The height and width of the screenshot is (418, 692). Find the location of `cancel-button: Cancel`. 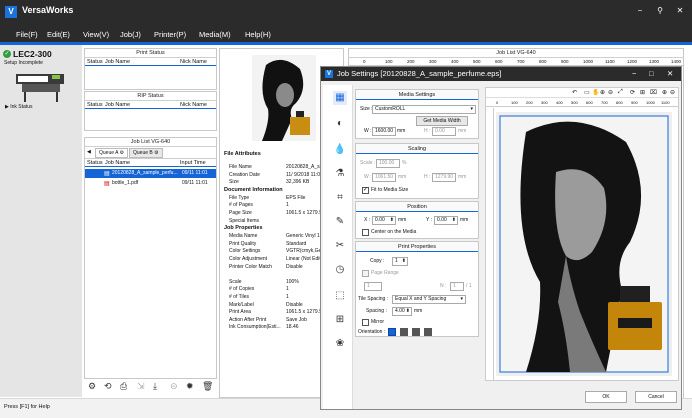

cancel-button: Cancel is located at coordinates (656, 397).